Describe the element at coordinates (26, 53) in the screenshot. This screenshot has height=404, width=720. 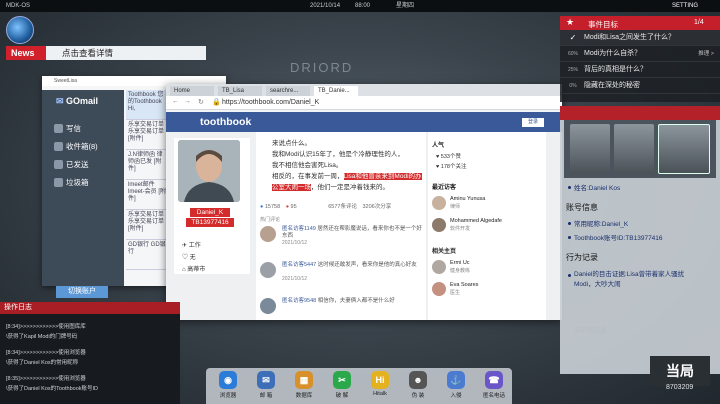
I see `news-label: News` at that location.